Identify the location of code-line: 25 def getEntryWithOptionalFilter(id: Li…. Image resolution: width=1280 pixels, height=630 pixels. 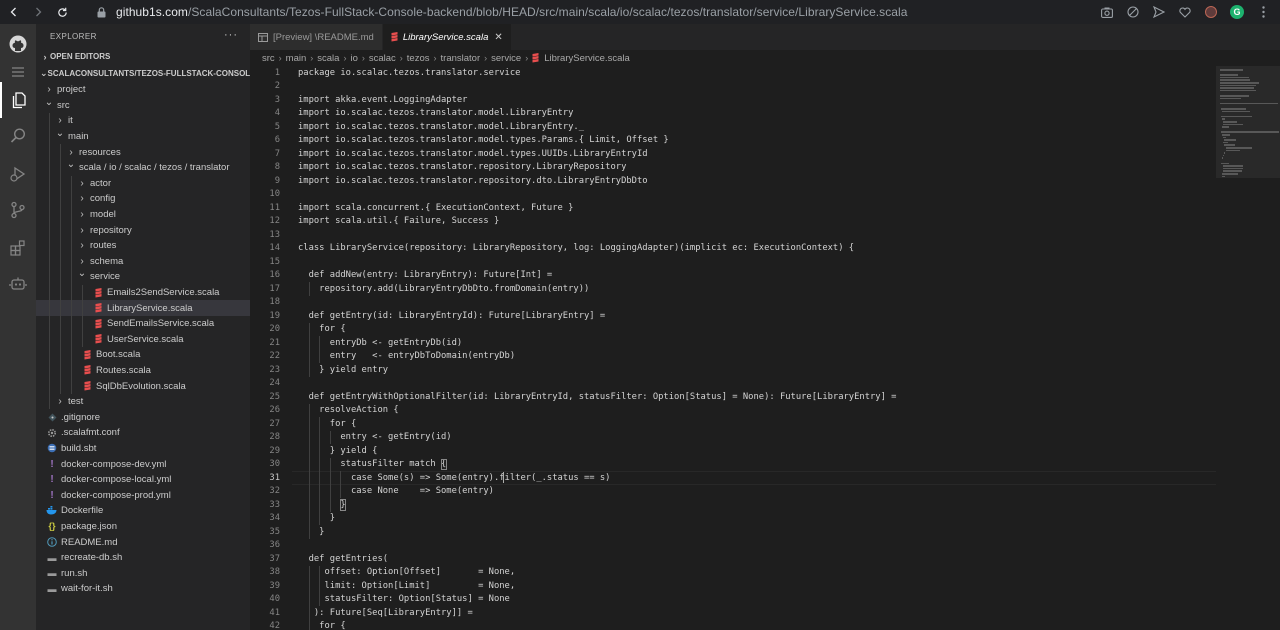
(733, 397).